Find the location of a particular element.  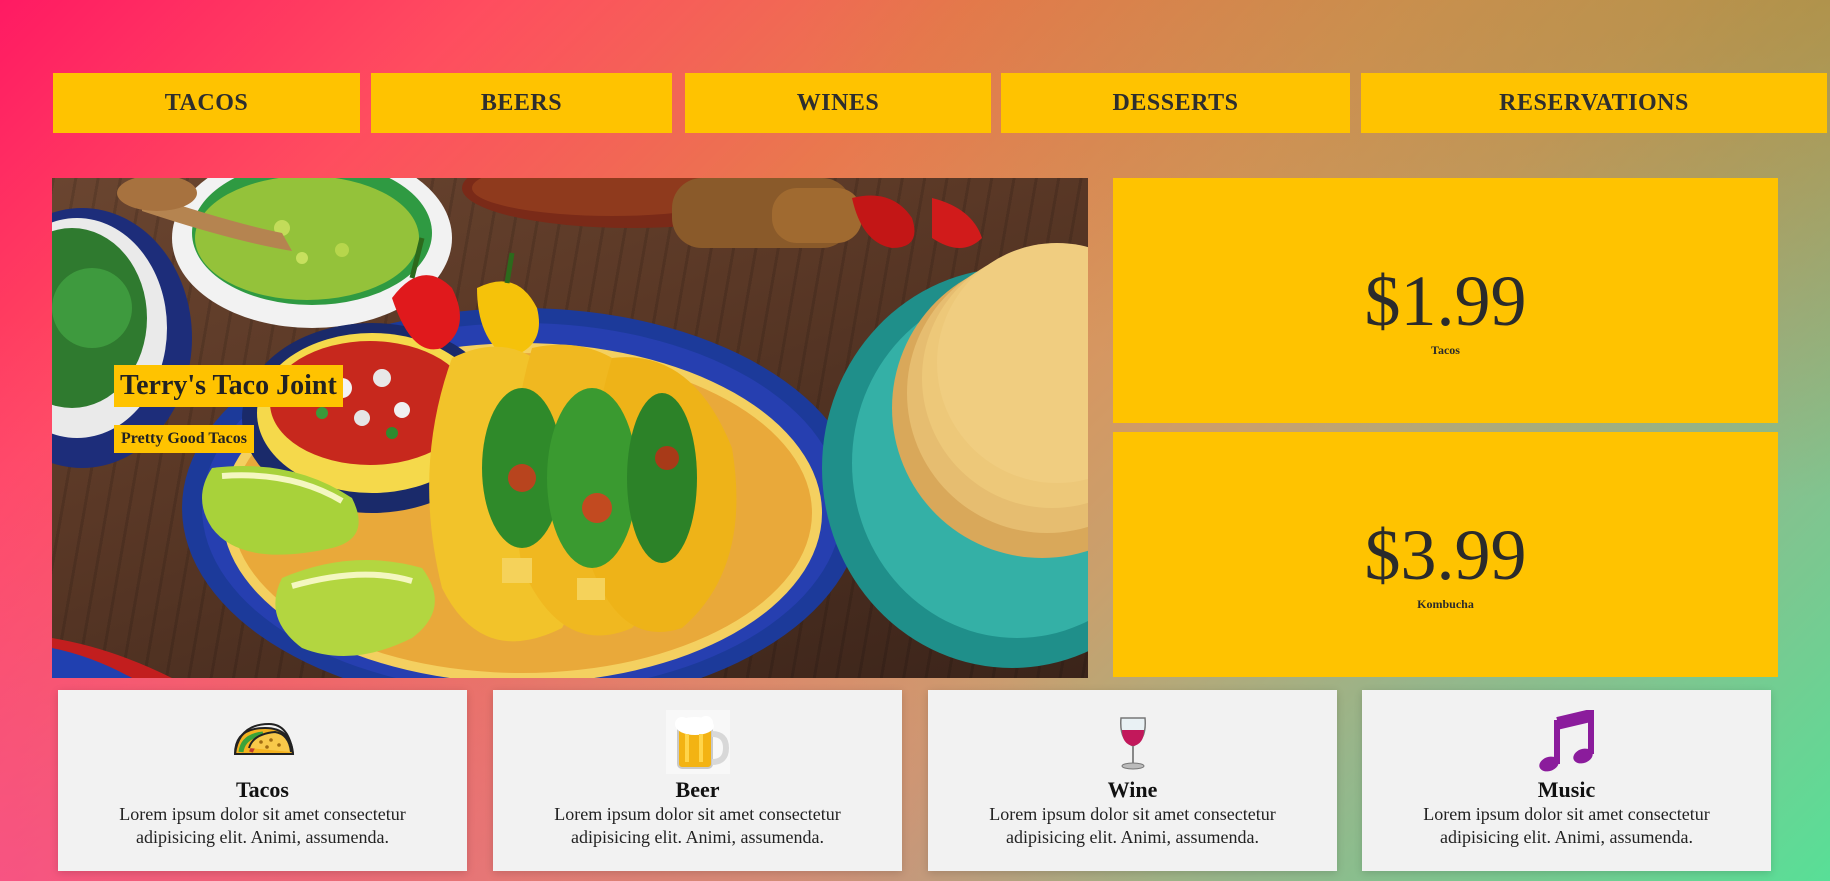

feature-title: Wine is located at coordinates (1132, 789).